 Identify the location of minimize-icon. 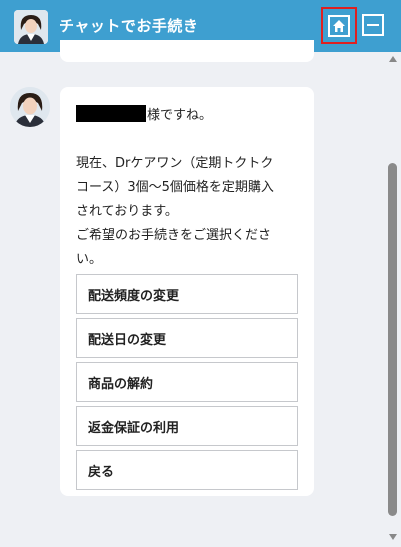
(373, 25).